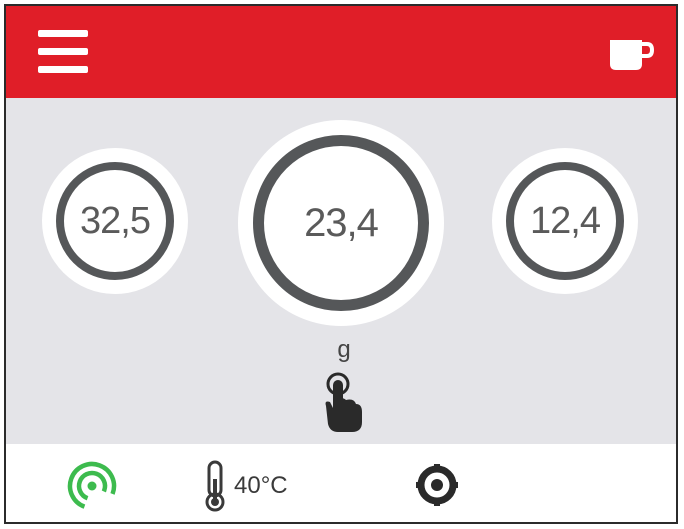 This screenshot has width=684, height=529. I want to click on dose-ring: 12,4, so click(565, 221).